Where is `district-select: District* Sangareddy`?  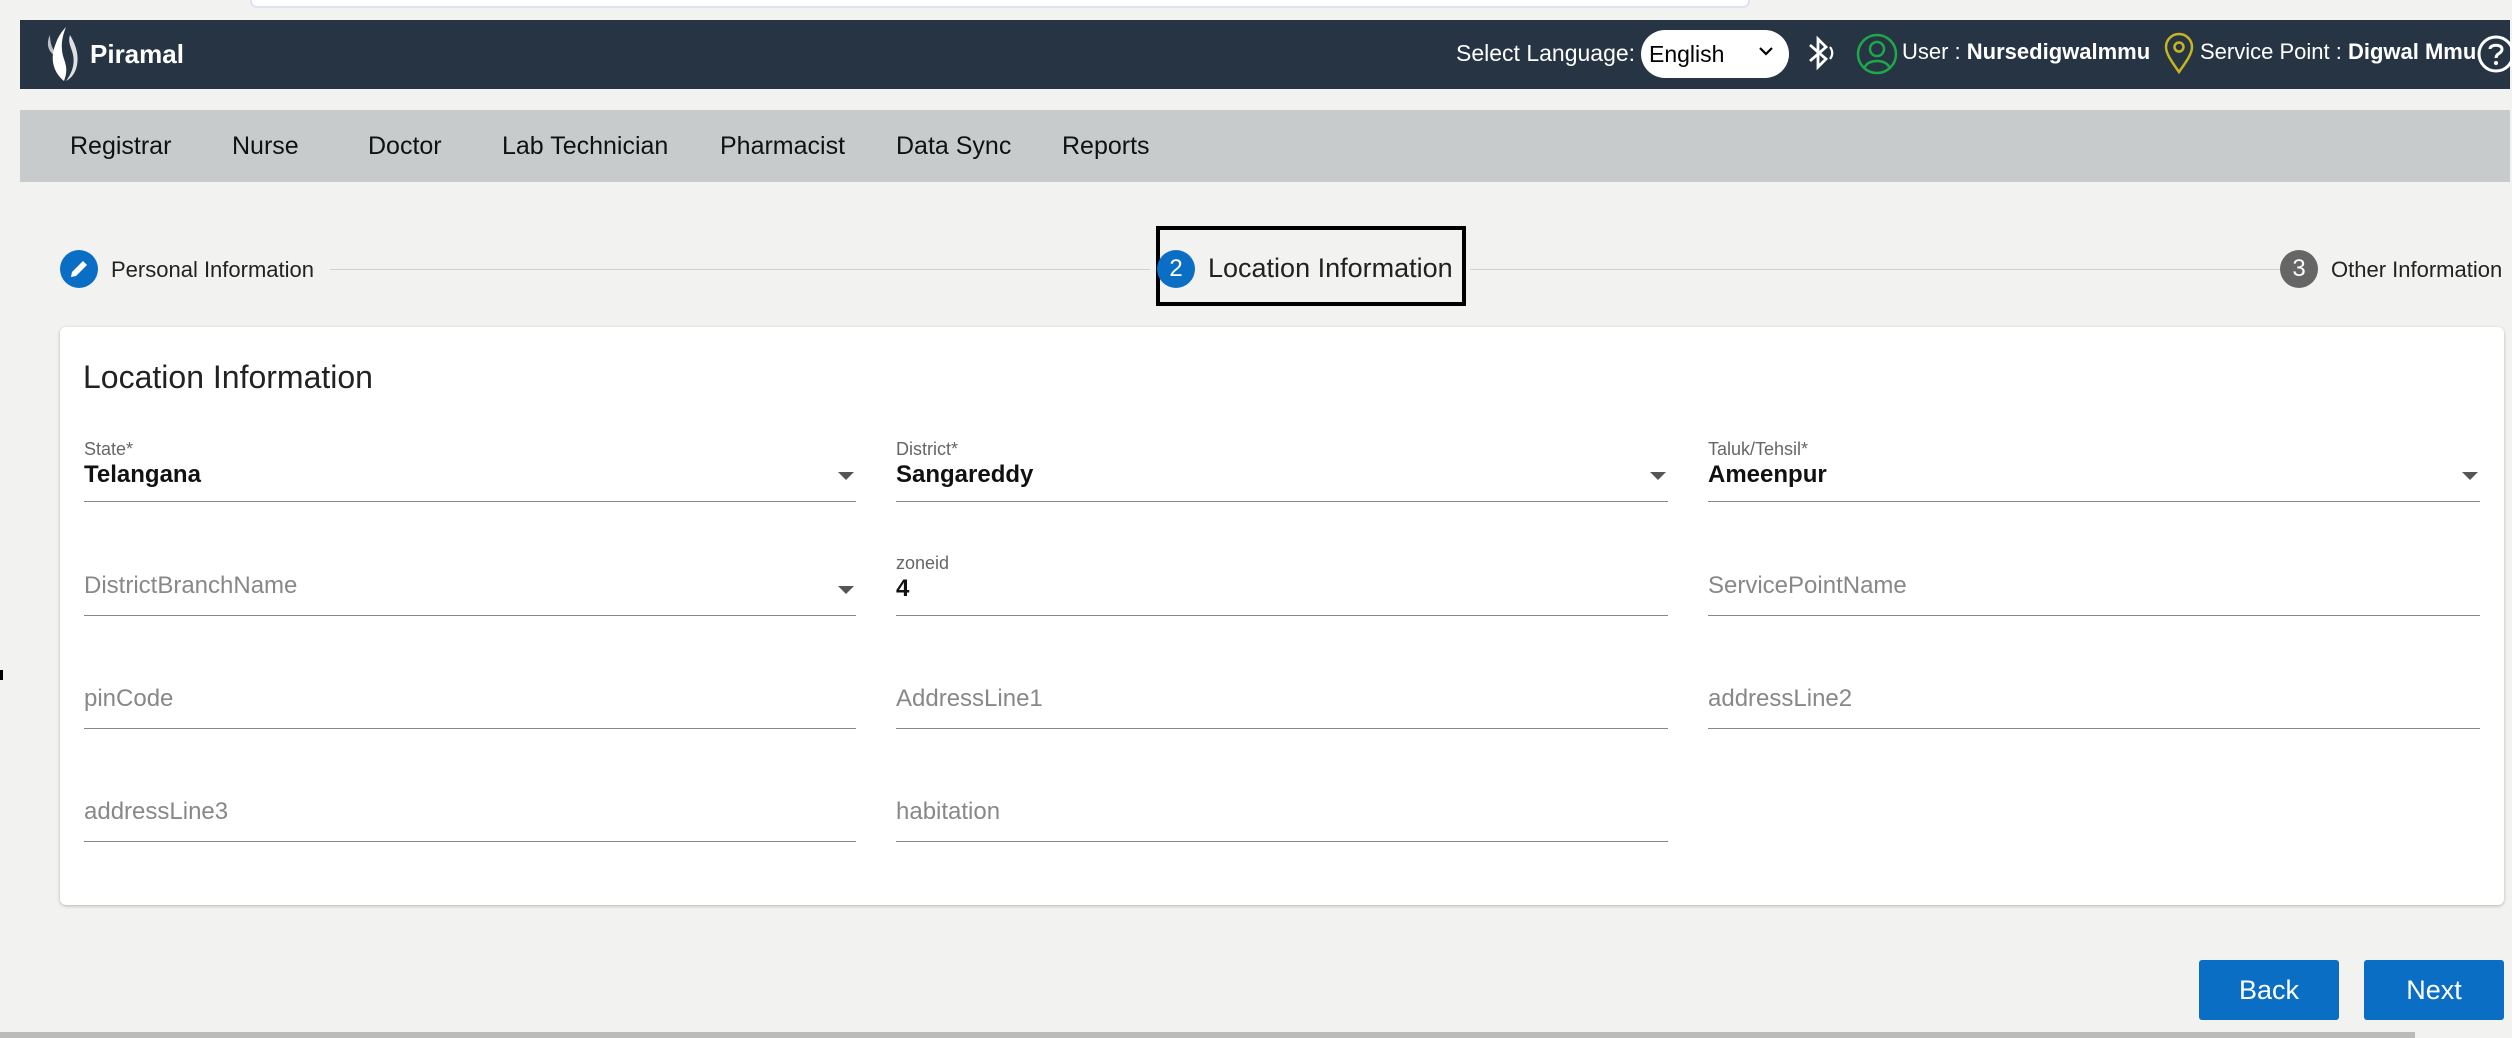 district-select: District* Sangareddy is located at coordinates (1282, 476).